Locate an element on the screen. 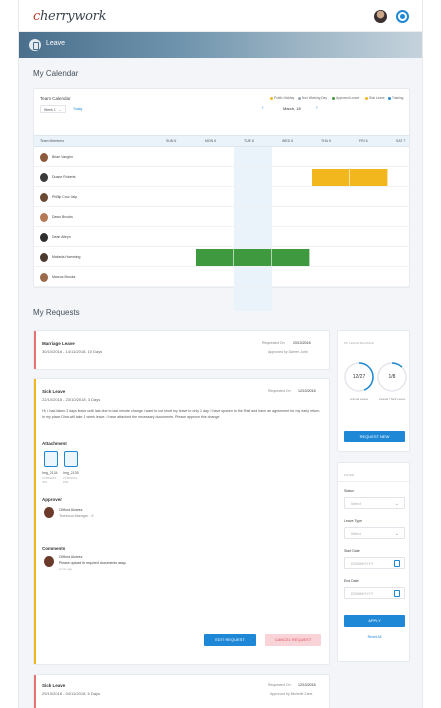 The width and height of the screenshot is (441, 708). notification-icon is located at coordinates (402, 16).